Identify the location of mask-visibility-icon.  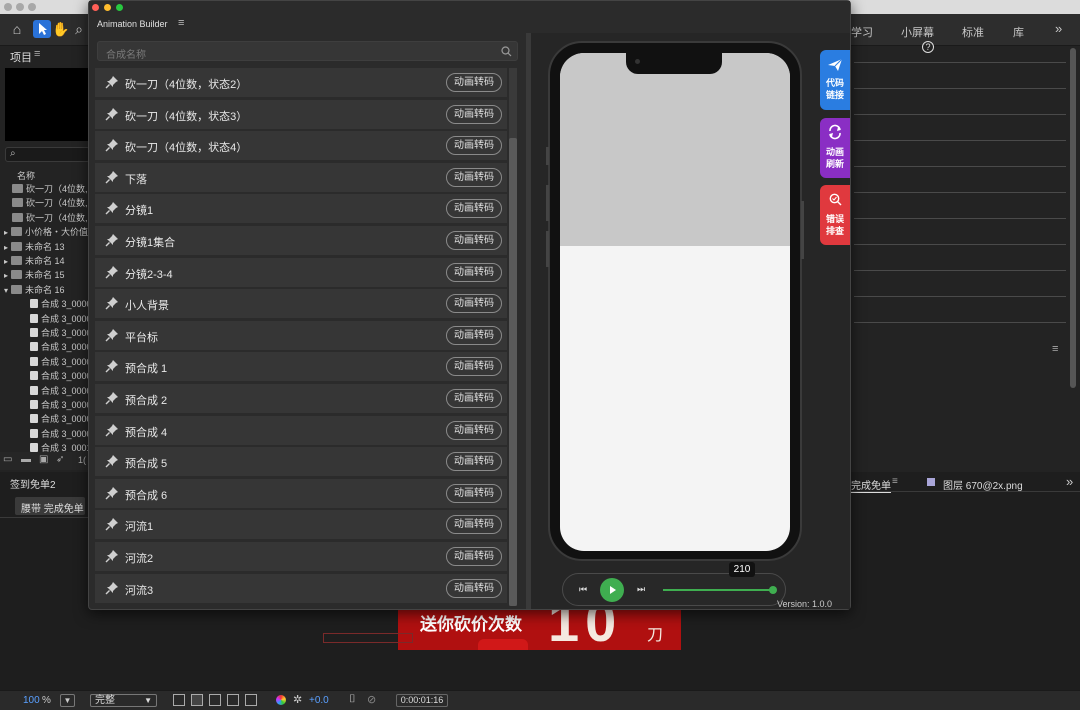
(215, 700).